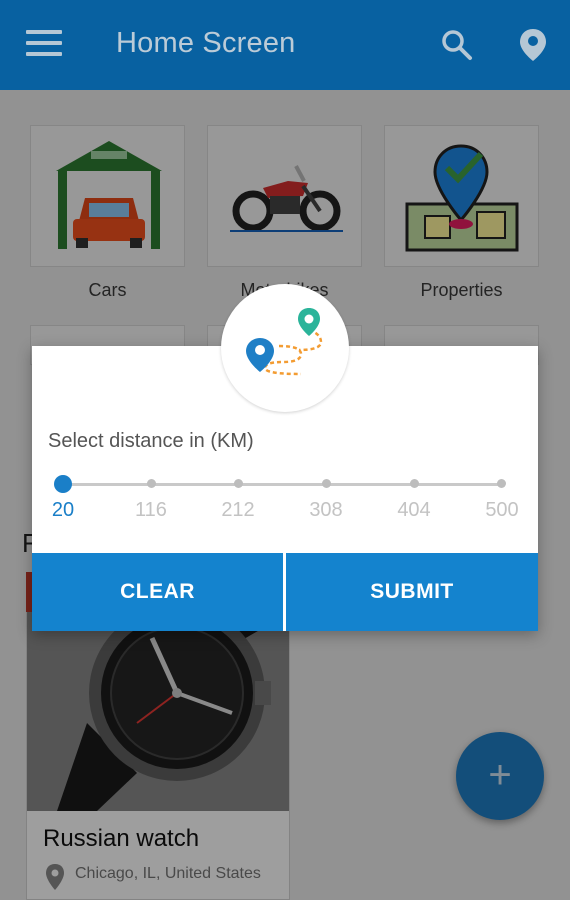 Image resolution: width=570 pixels, height=900 pixels. Describe the element at coordinates (285, 45) in the screenshot. I see `appbar-scrim` at that location.